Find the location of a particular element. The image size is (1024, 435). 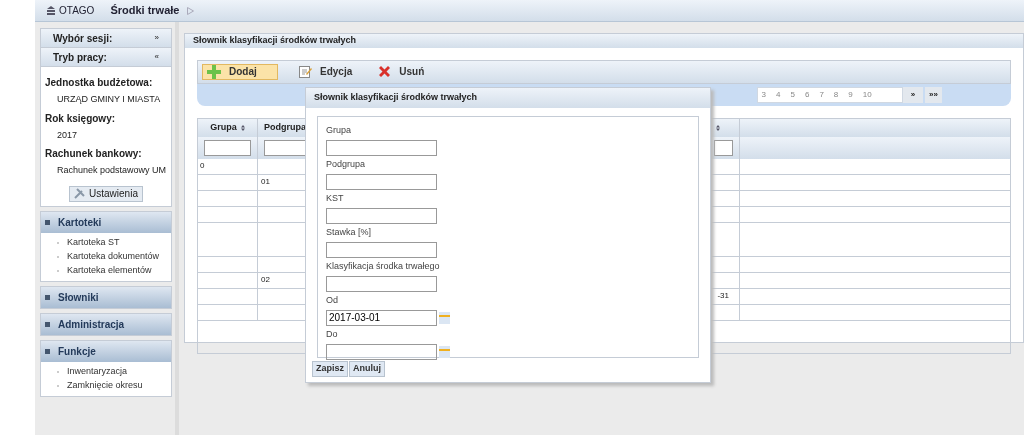

field-label: KST is located at coordinates (335, 198).